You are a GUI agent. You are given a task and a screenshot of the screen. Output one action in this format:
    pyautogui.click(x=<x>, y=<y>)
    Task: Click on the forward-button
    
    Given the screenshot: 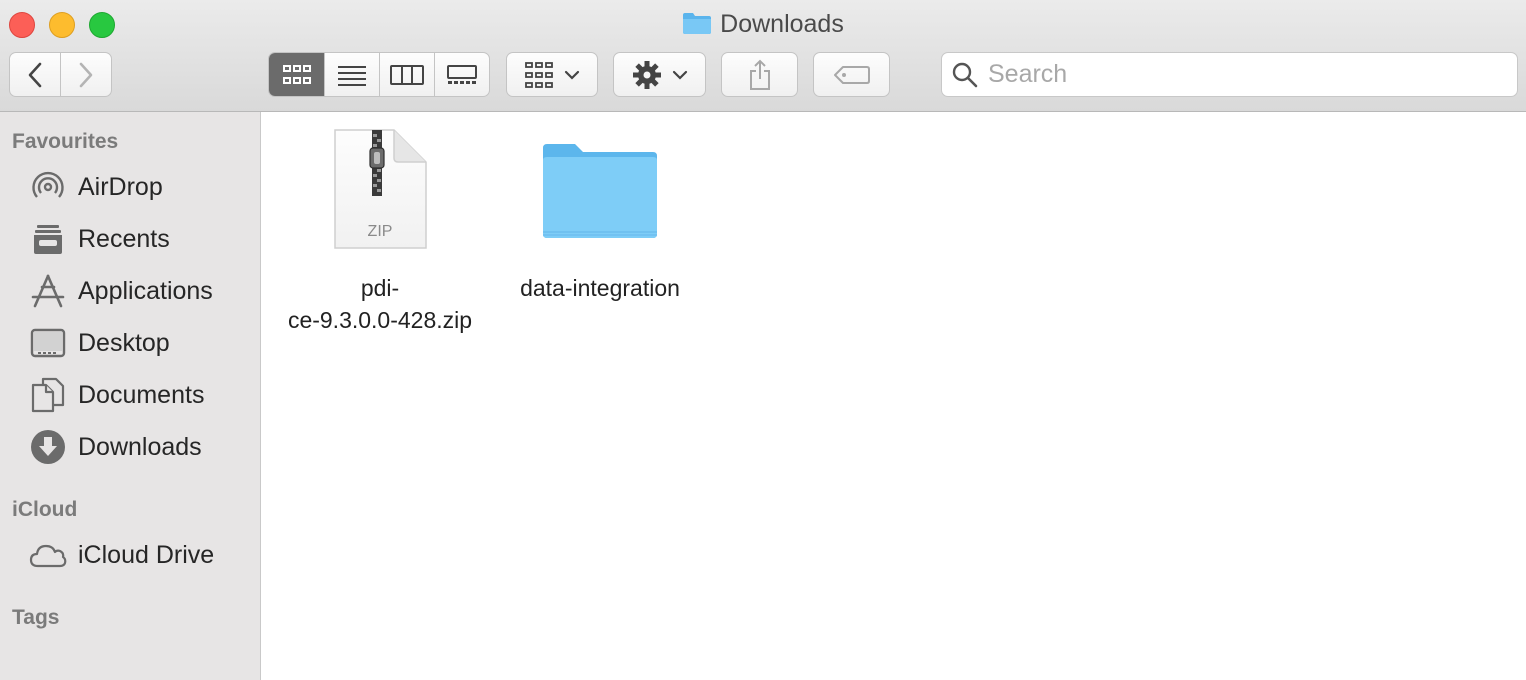 What is the action you would take?
    pyautogui.click(x=85, y=74)
    